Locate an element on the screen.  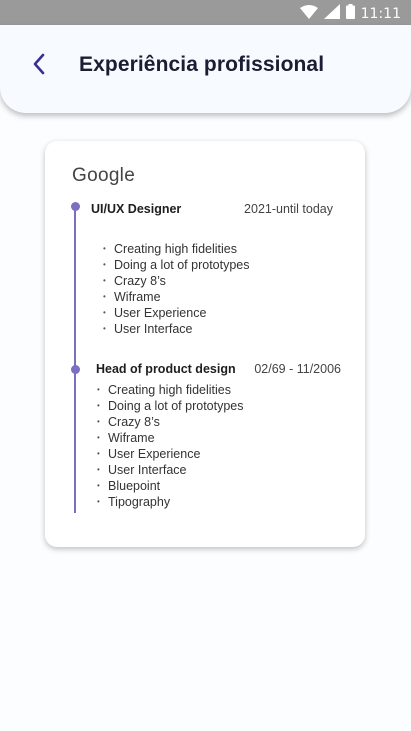
job-period: 02/69 - 11/2006 is located at coordinates (297, 369).